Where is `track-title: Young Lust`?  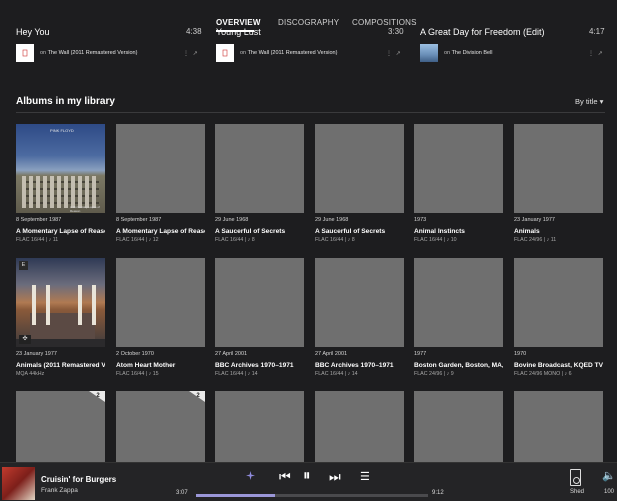 track-title: Young Lust is located at coordinates (238, 32).